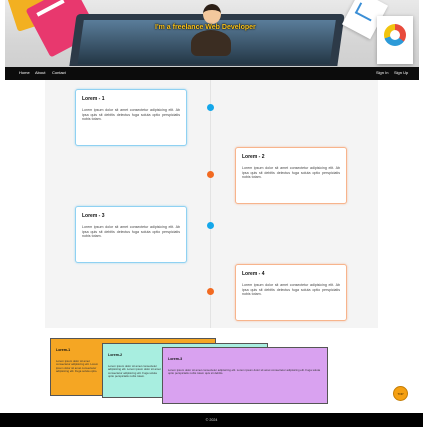  Describe the element at coordinates (93, 99) in the screenshot. I see `timeline-card-title: Lorem - 1` at that location.